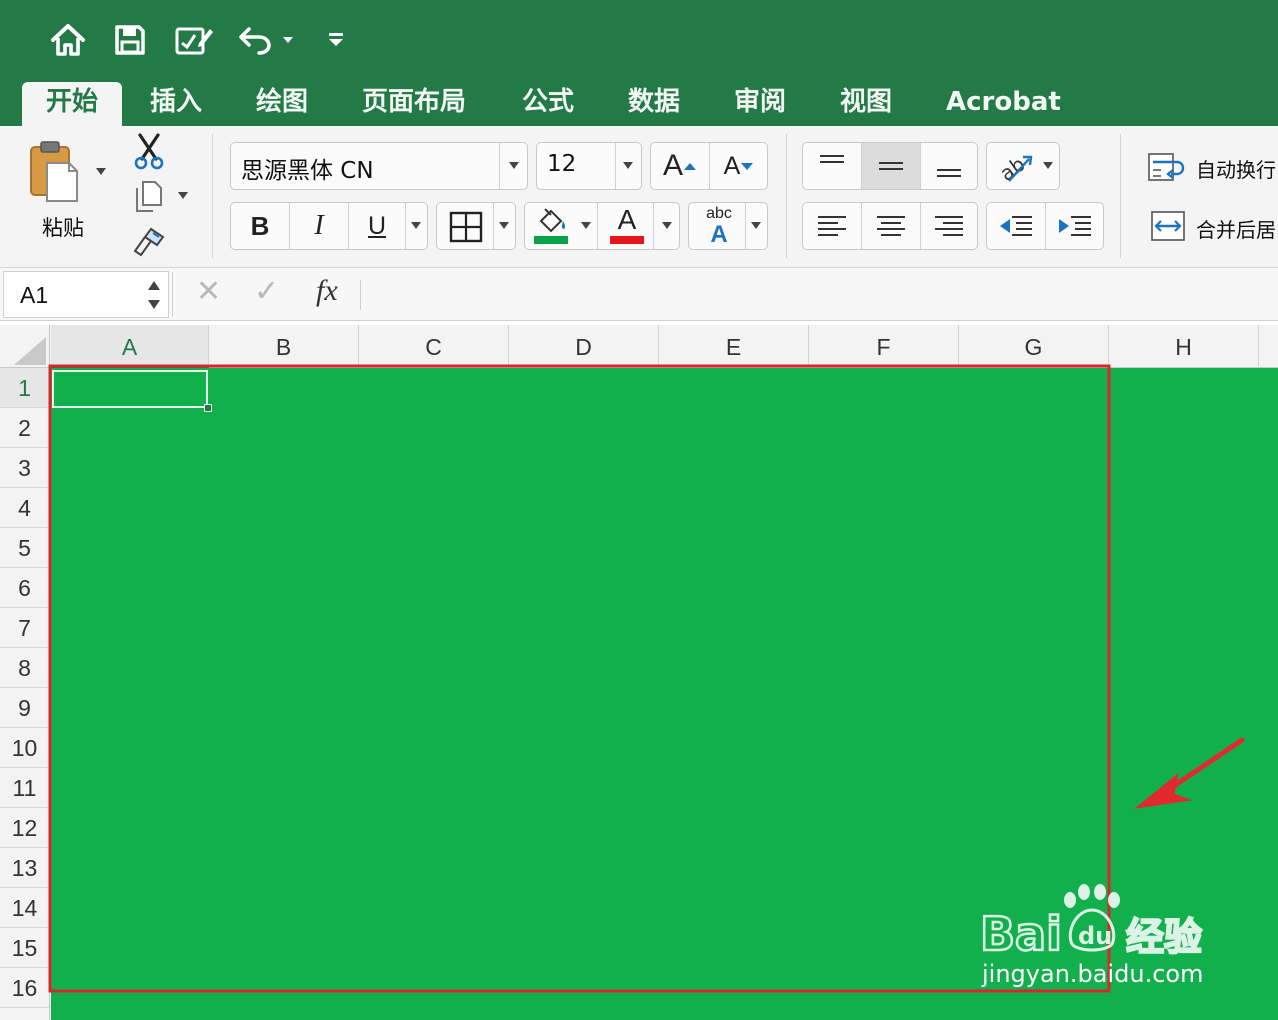  What do you see at coordinates (1095, 936) in the screenshot?
I see `svg-text: du` at bounding box center [1095, 936].